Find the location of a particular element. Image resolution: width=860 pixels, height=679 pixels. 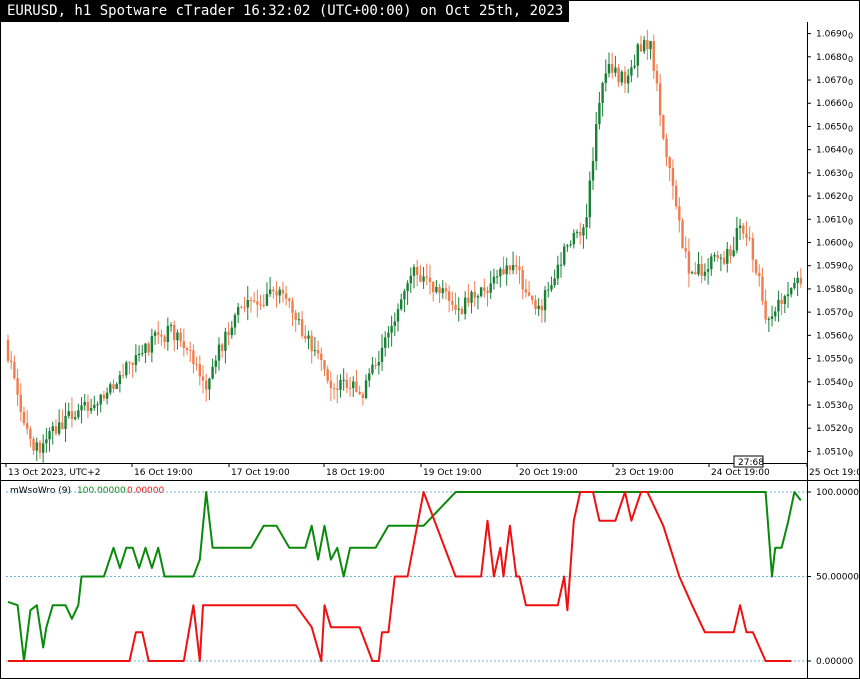

price-axis-tick-label: 1.0520 is located at coordinates (832, 429).